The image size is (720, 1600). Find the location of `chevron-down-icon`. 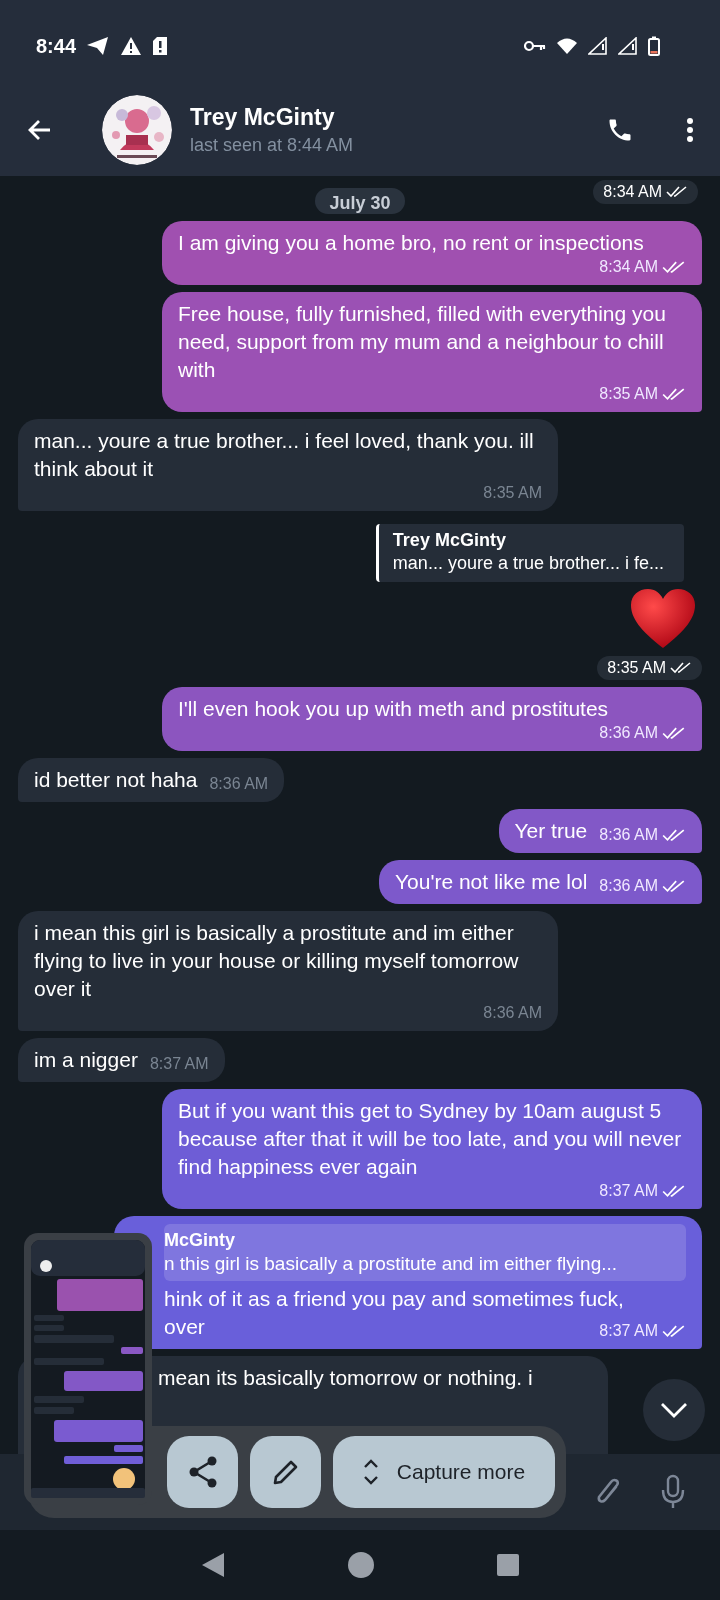

chevron-down-icon is located at coordinates (674, 1410).